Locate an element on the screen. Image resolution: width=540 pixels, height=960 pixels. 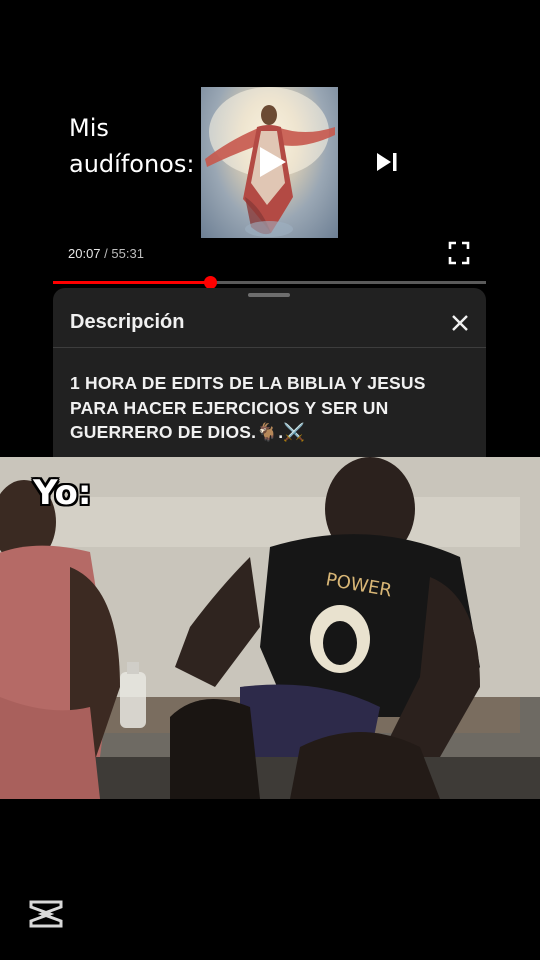
progress-fill is located at coordinates (132, 282).